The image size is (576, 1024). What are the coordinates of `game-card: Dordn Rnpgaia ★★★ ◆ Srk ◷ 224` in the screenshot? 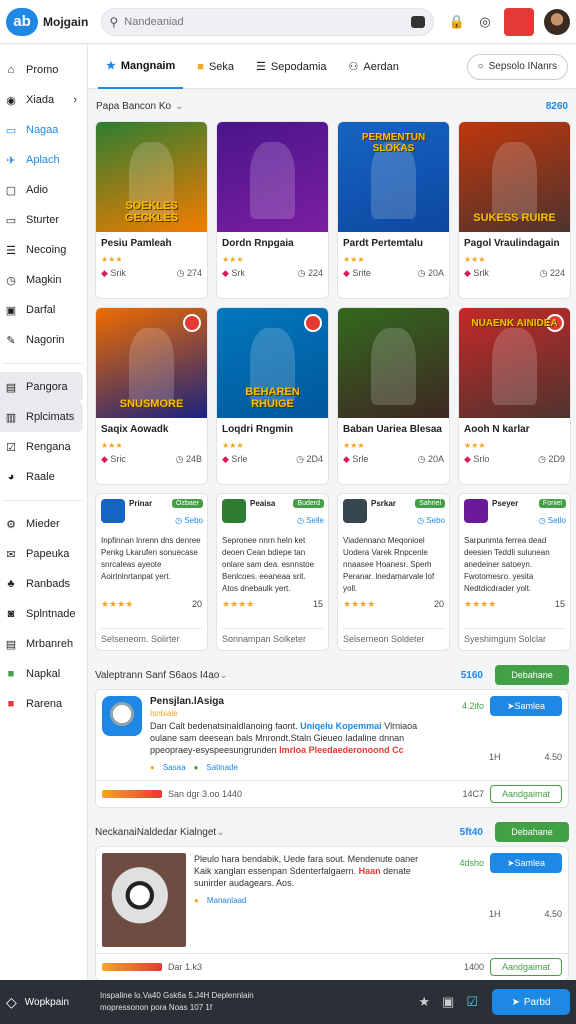 It's located at (272, 210).